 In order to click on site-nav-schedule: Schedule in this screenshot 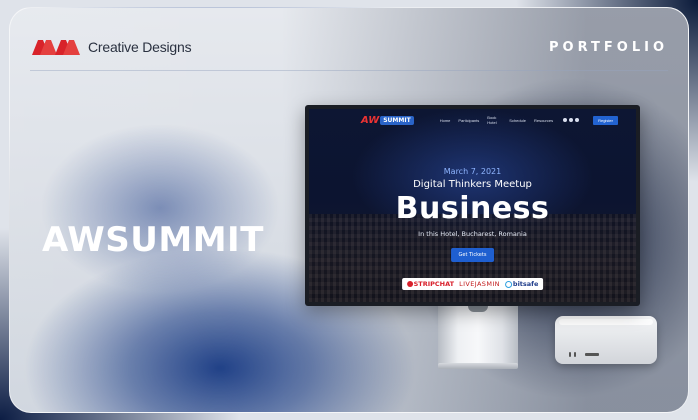, I will do `click(517, 120)`.